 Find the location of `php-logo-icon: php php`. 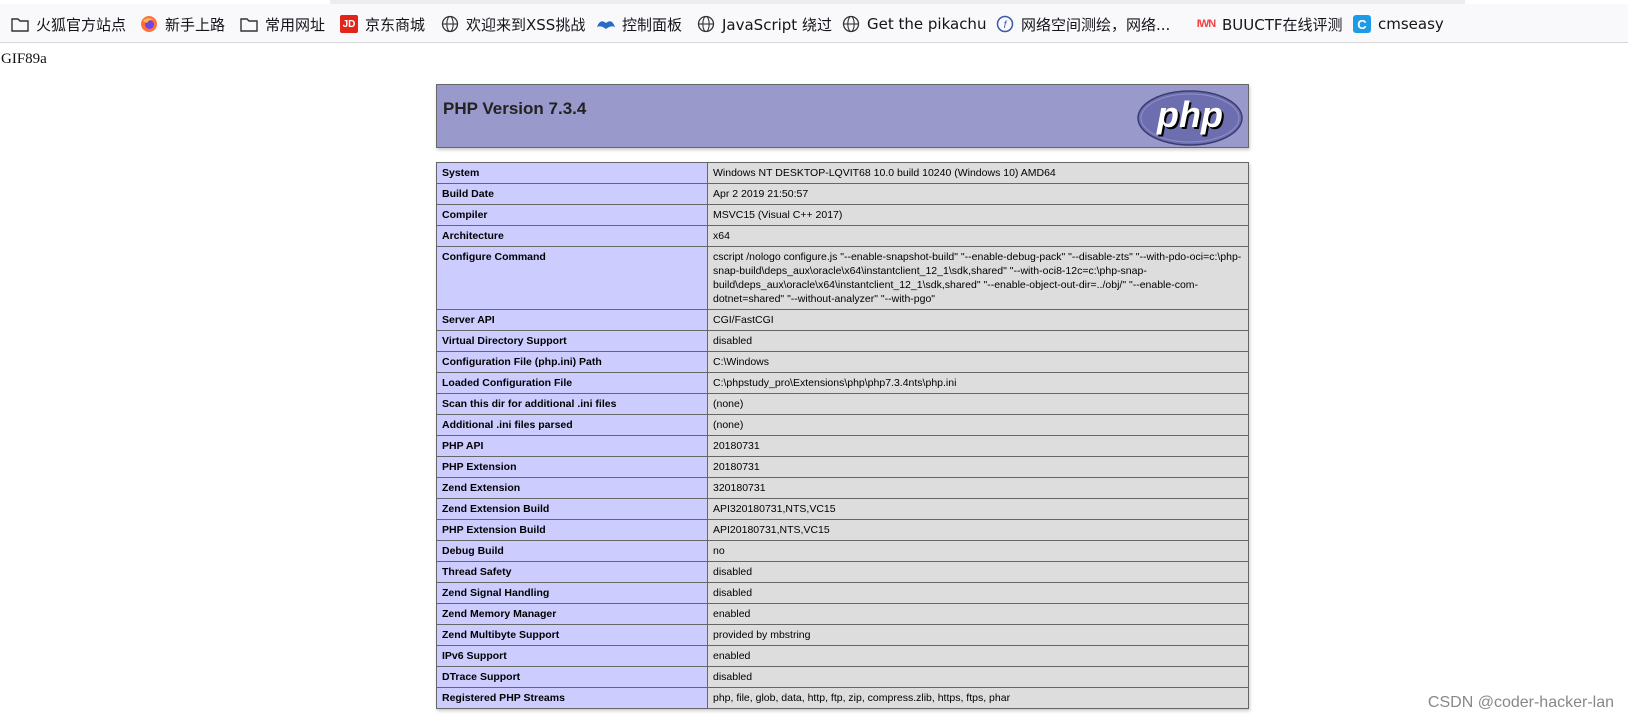

php-logo-icon: php php is located at coordinates (1190, 118).